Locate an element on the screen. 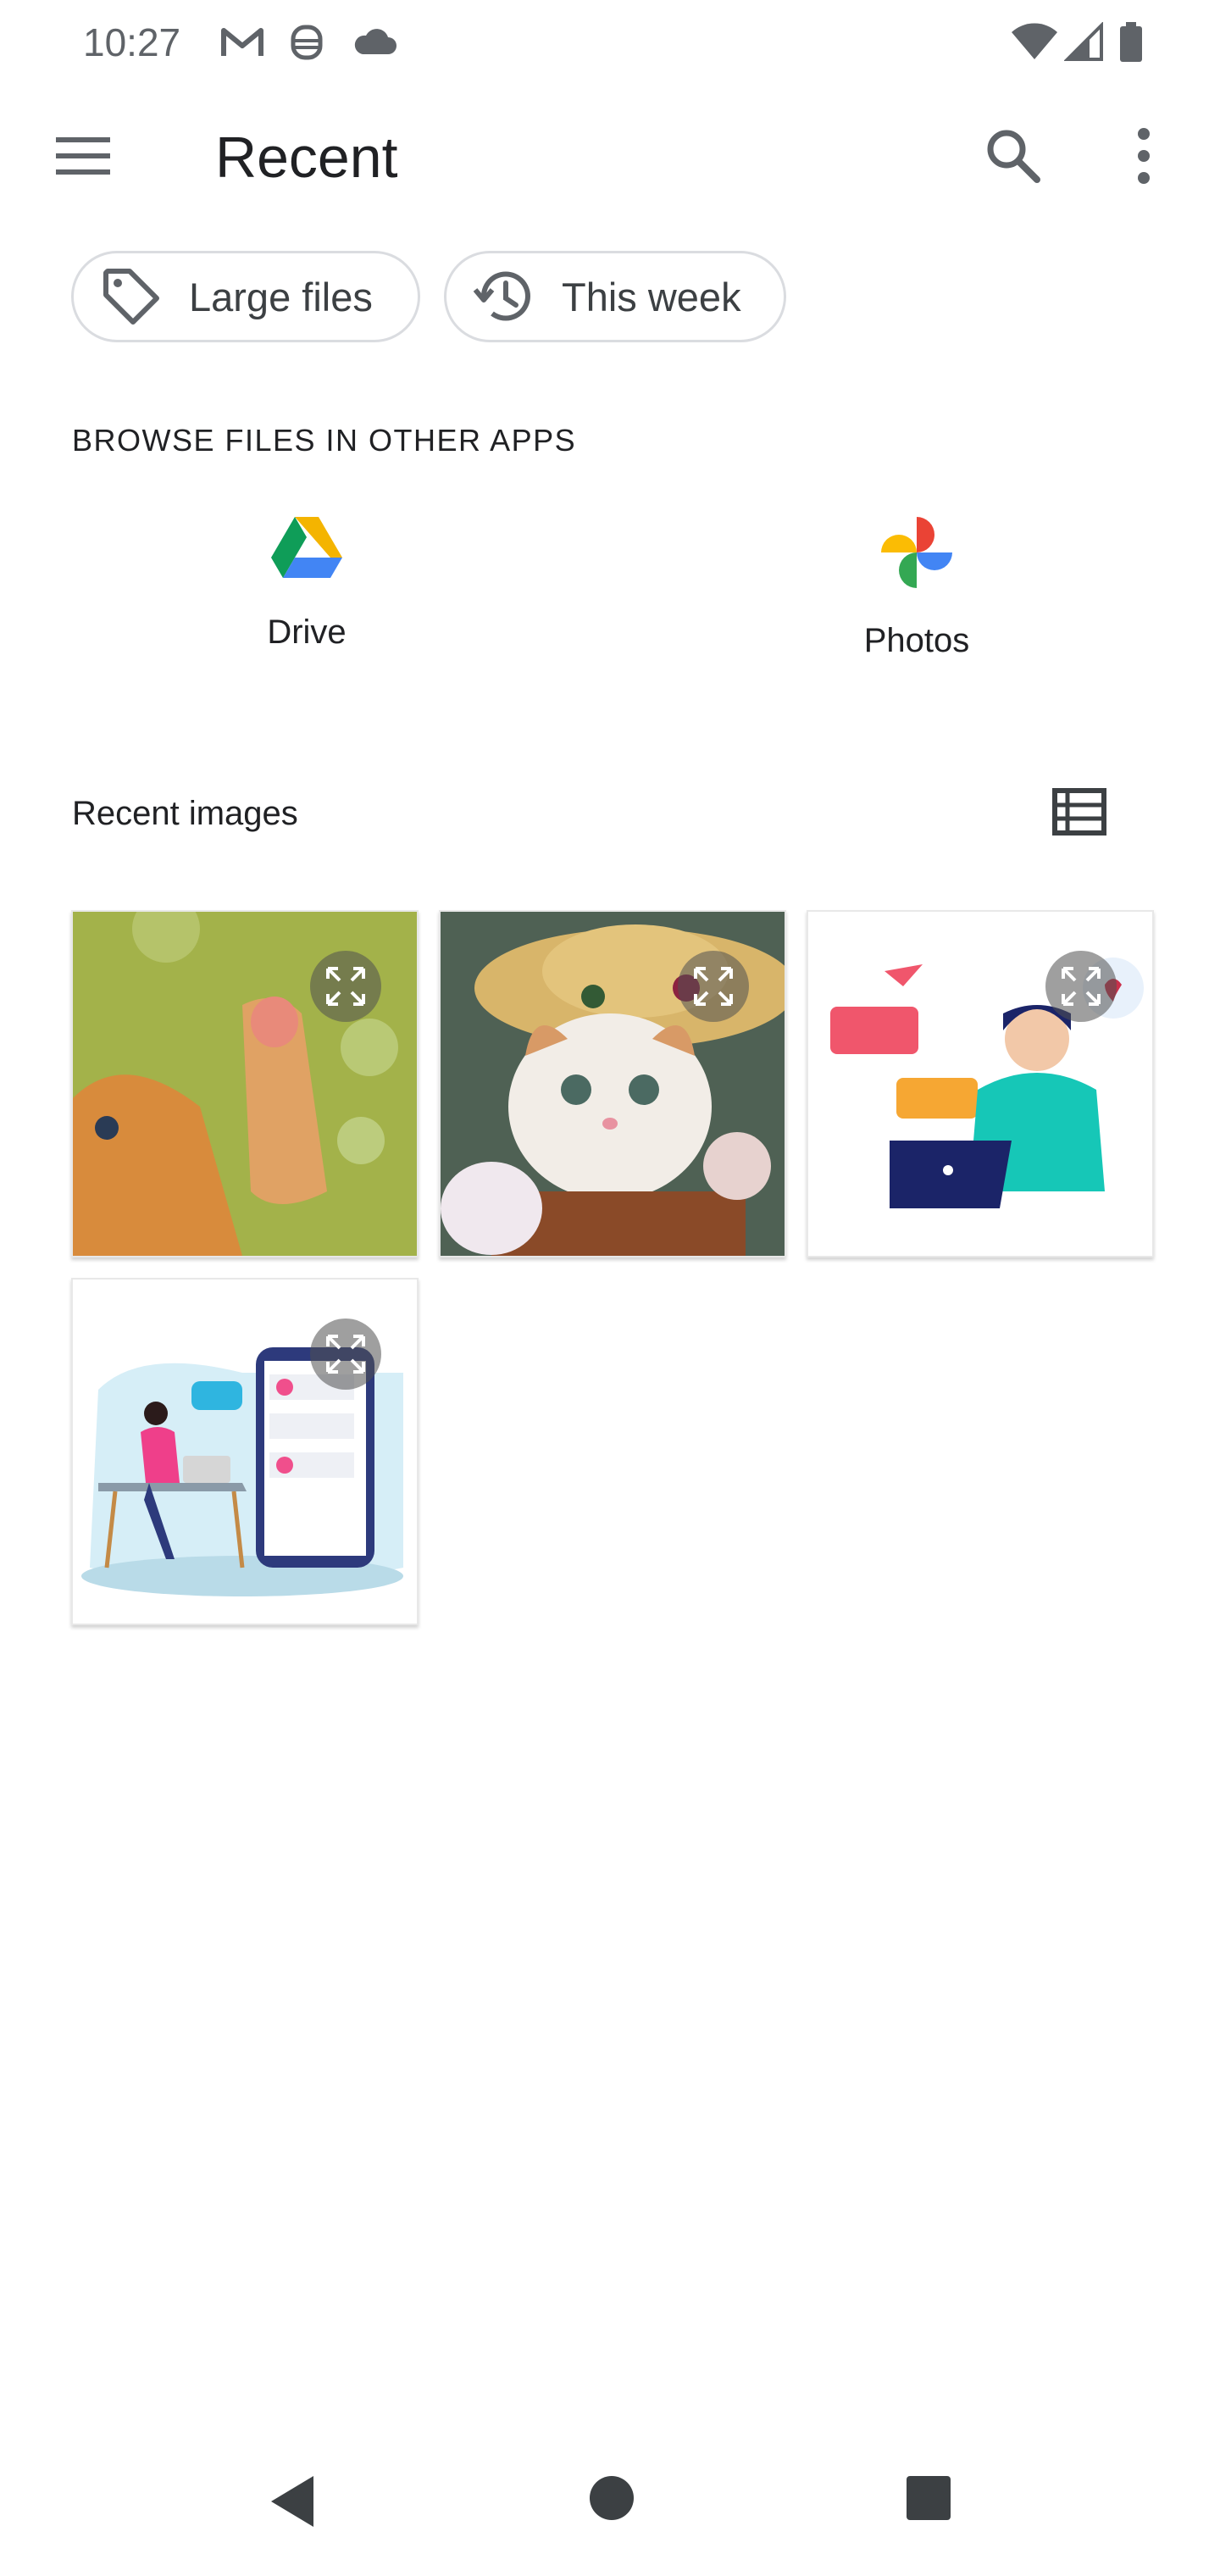  chip-this-week-label: This week is located at coordinates (651, 296).